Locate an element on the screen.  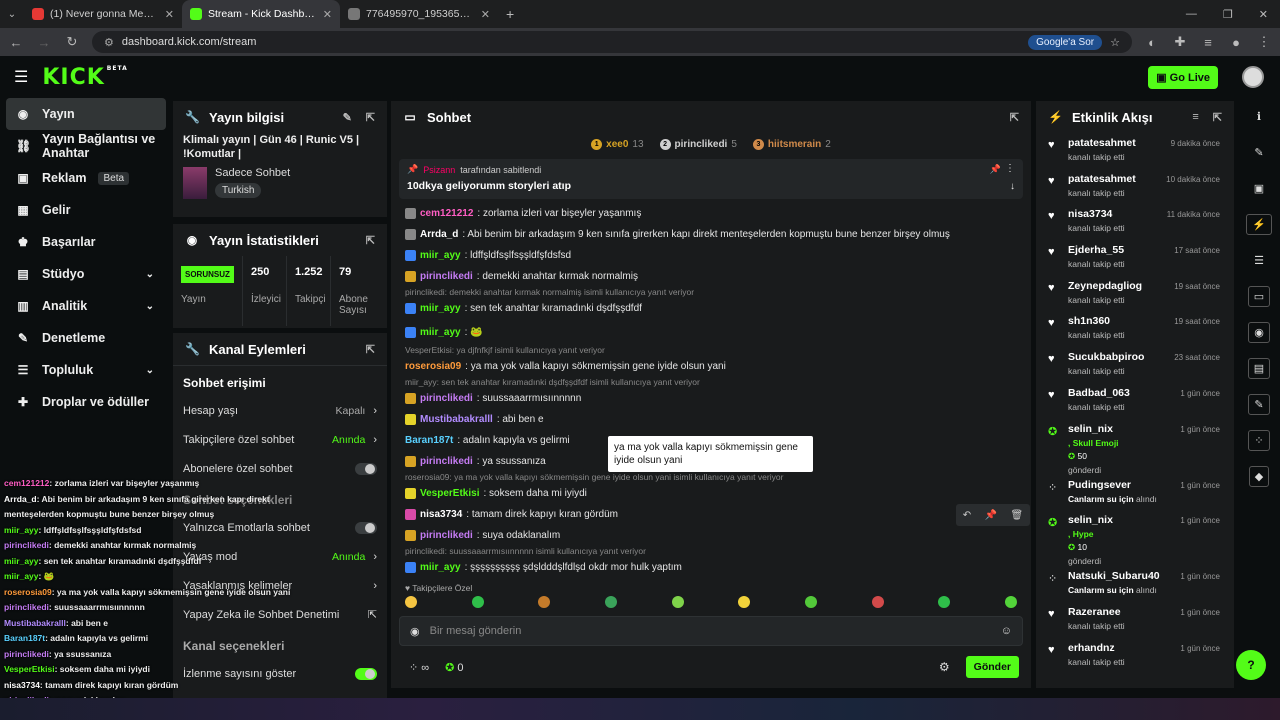
back-icon: ← is located at coordinates (16, 42).